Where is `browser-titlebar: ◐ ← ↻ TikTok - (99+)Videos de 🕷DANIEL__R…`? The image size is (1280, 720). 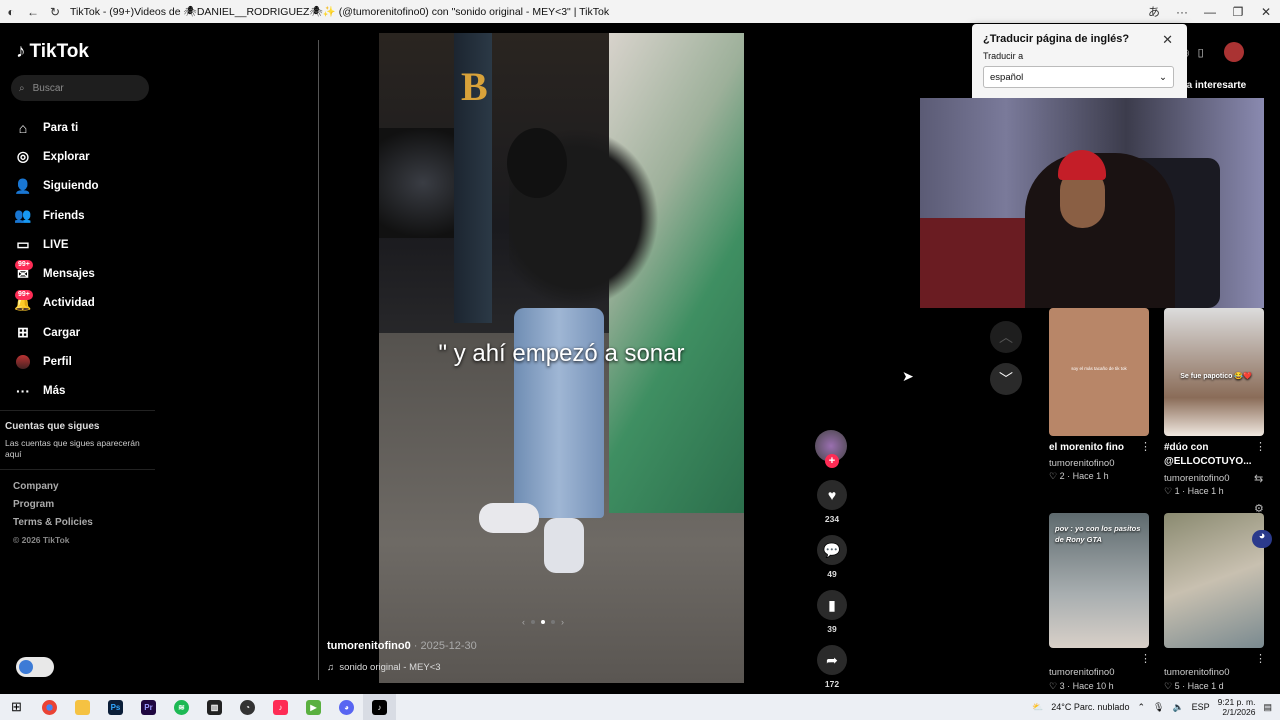 browser-titlebar: ◐ ← ↻ TikTok - (99+)Videos de 🕷DANIEL__R… is located at coordinates (640, 11).